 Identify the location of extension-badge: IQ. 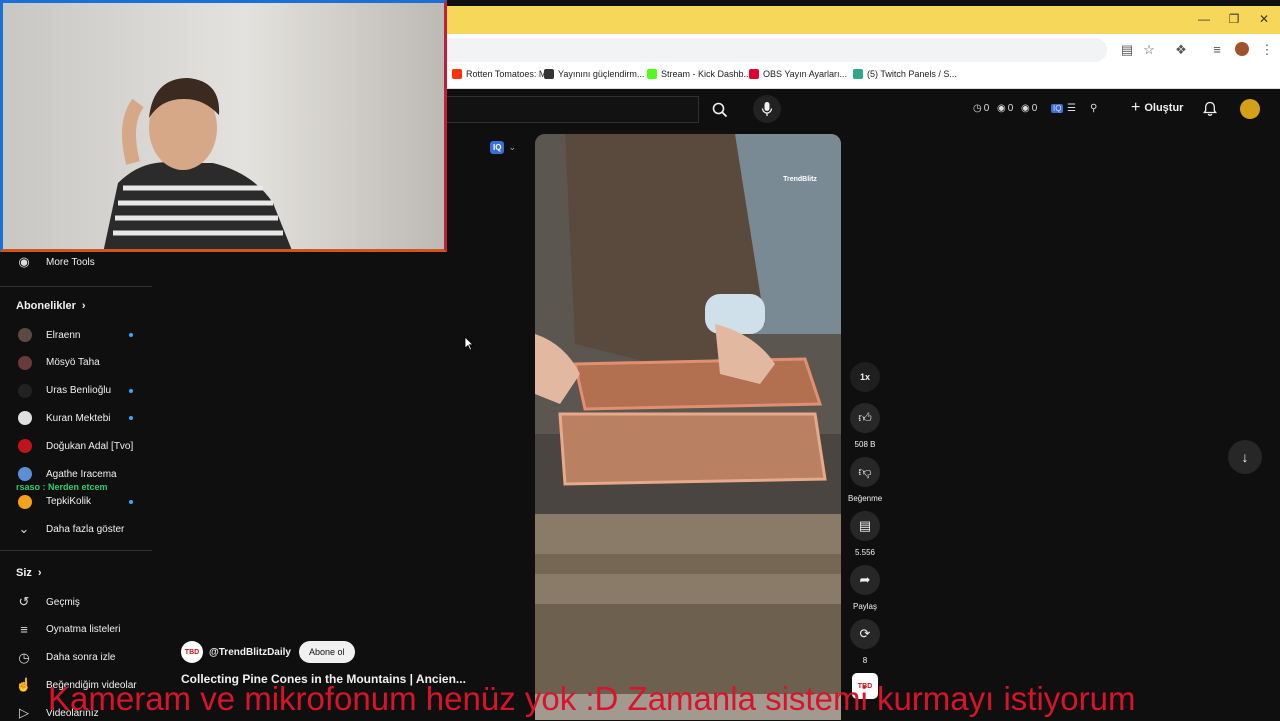
(1057, 108).